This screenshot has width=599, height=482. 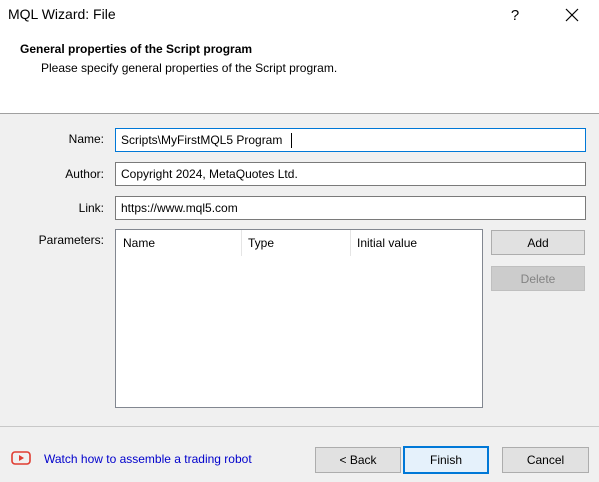 I want to click on link-field, so click(x=350, y=208).